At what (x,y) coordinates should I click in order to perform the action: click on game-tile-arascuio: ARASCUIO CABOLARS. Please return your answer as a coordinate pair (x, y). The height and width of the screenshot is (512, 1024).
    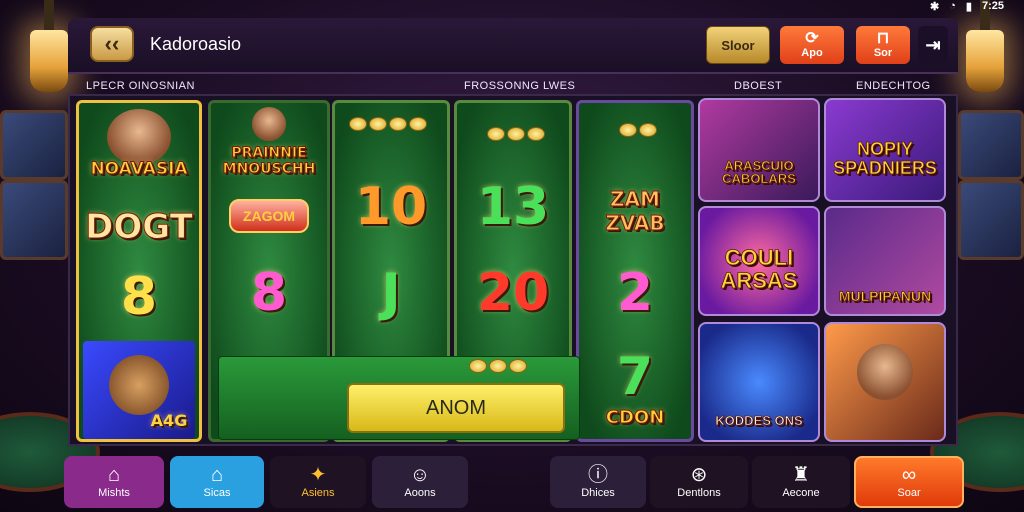
    Looking at the image, I should click on (759, 150).